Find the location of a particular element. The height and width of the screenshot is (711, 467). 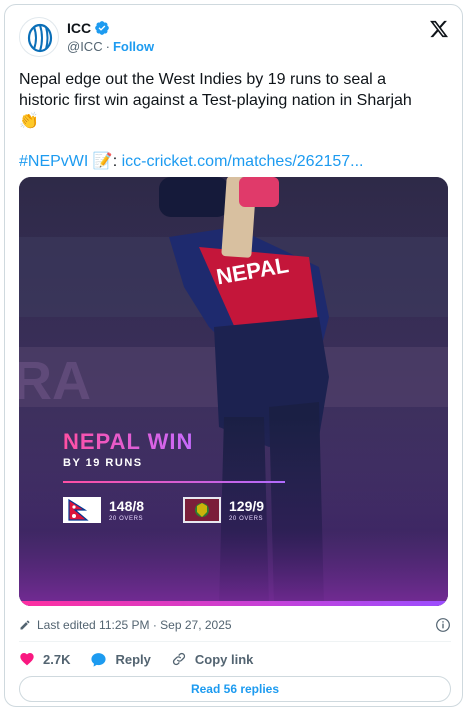

account-name: ICC is located at coordinates (79, 28).